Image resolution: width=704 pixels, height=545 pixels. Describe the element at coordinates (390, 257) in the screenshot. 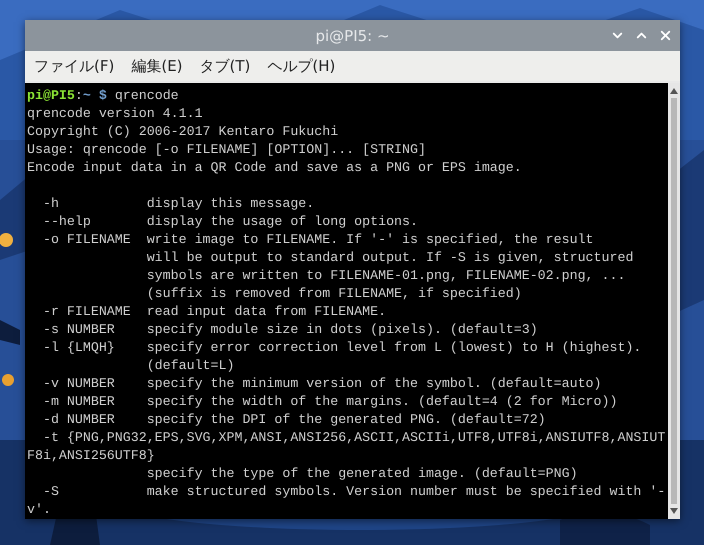

I see `output-line: will be output to standard output. If -S is given, structured` at that location.